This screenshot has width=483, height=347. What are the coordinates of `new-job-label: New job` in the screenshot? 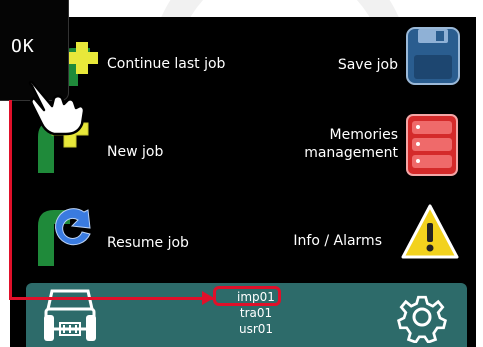 It's located at (135, 152).